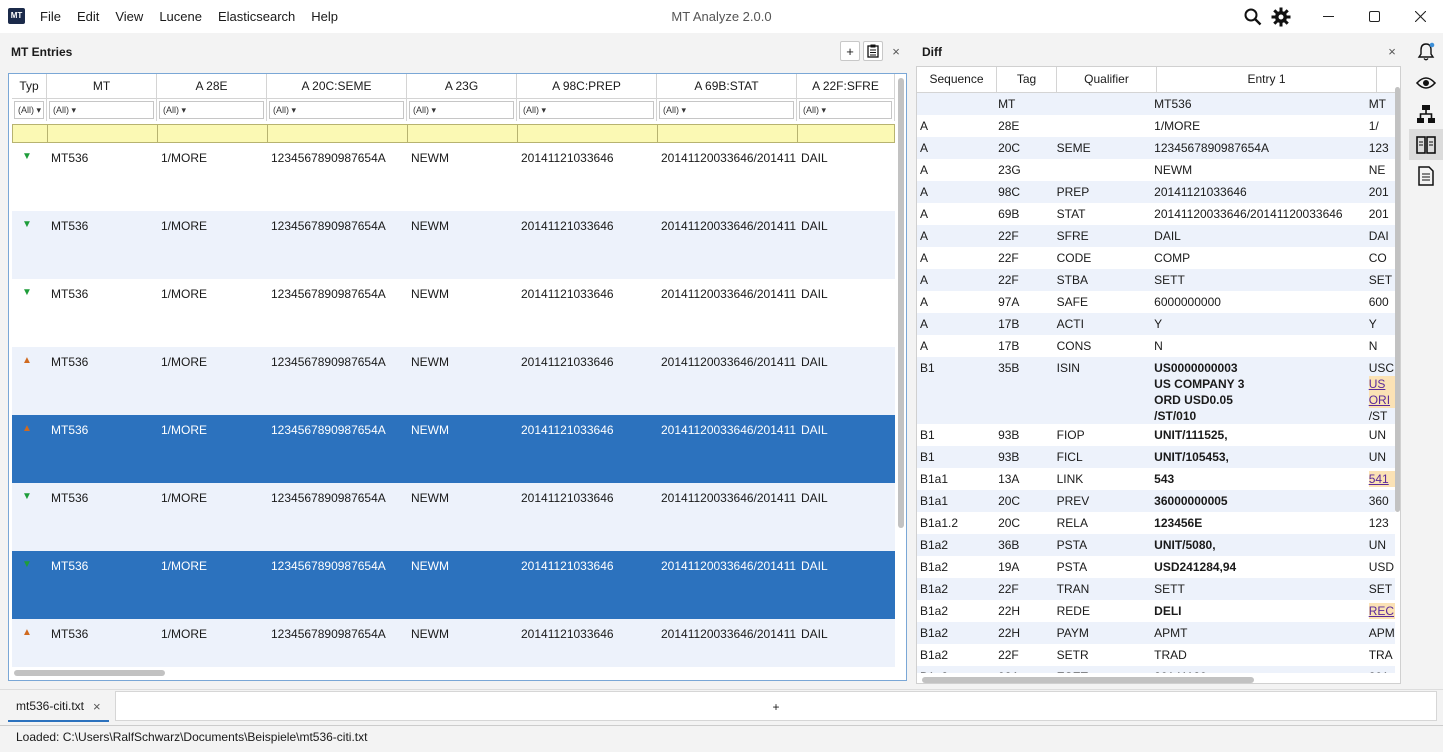 This screenshot has width=1443, height=752. I want to click on menu-elasticsearch: Elasticsearch, so click(256, 16).